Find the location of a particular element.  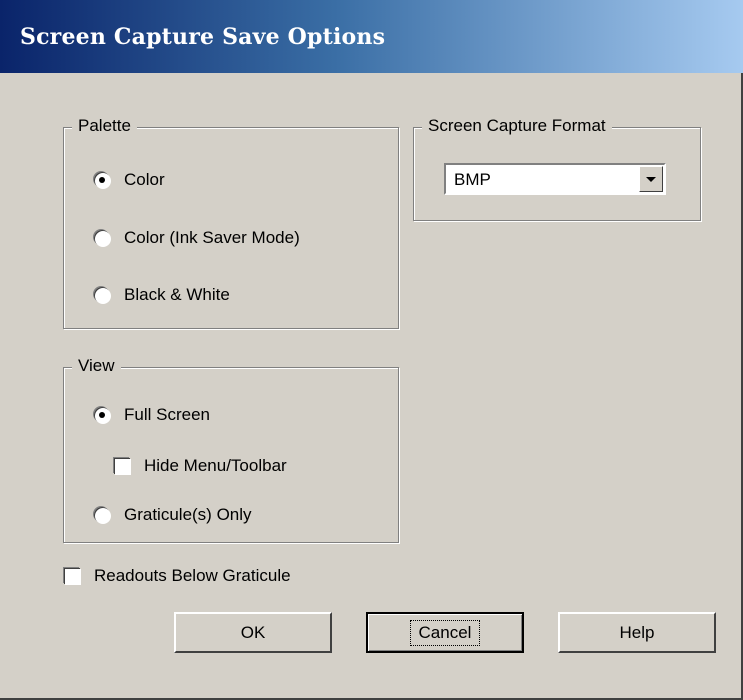

help-button: Help is located at coordinates (637, 632).